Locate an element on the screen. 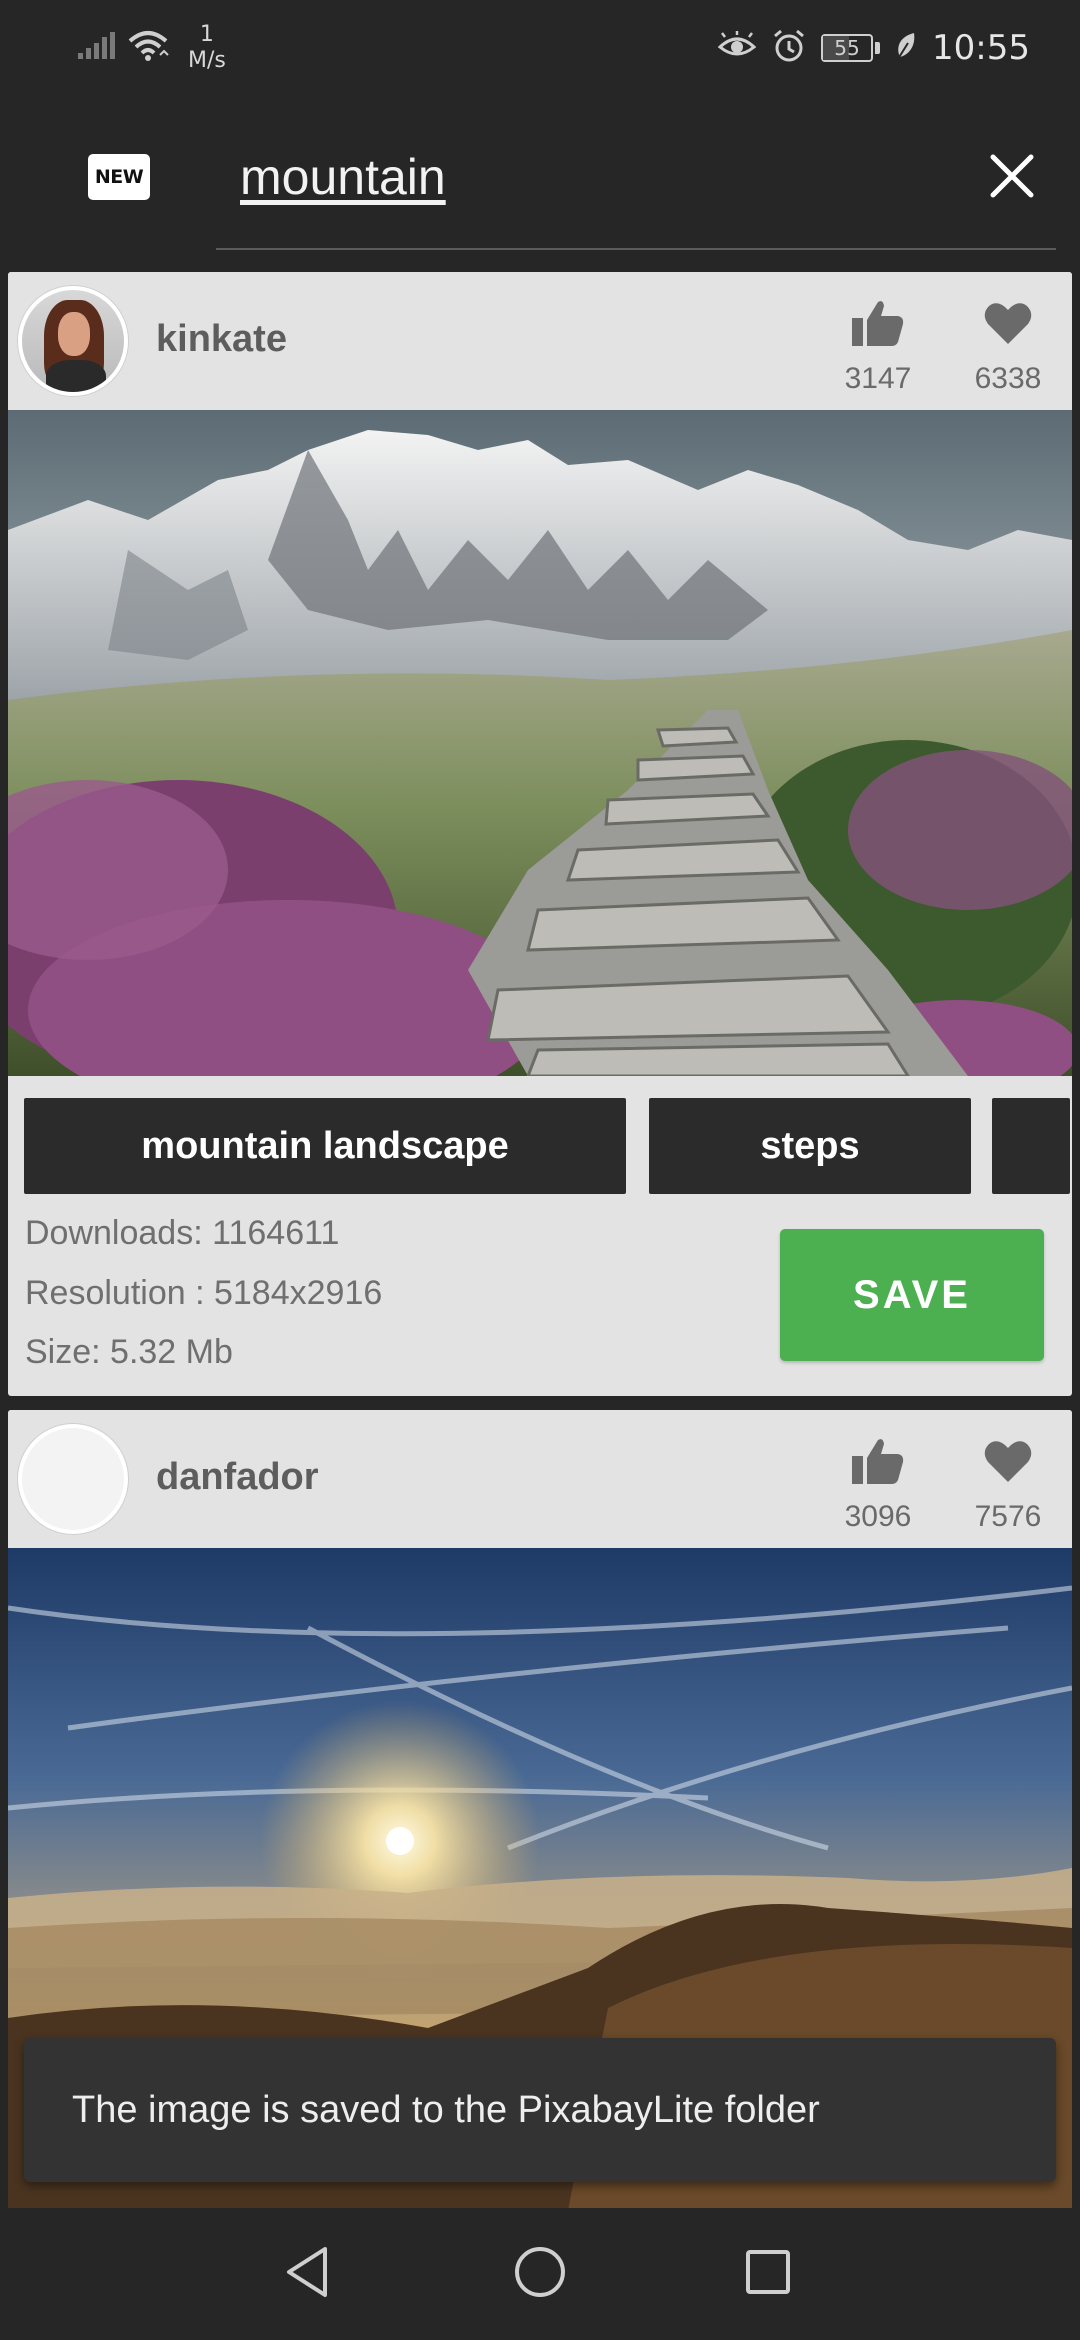  clear-search-button is located at coordinates (1012, 178).